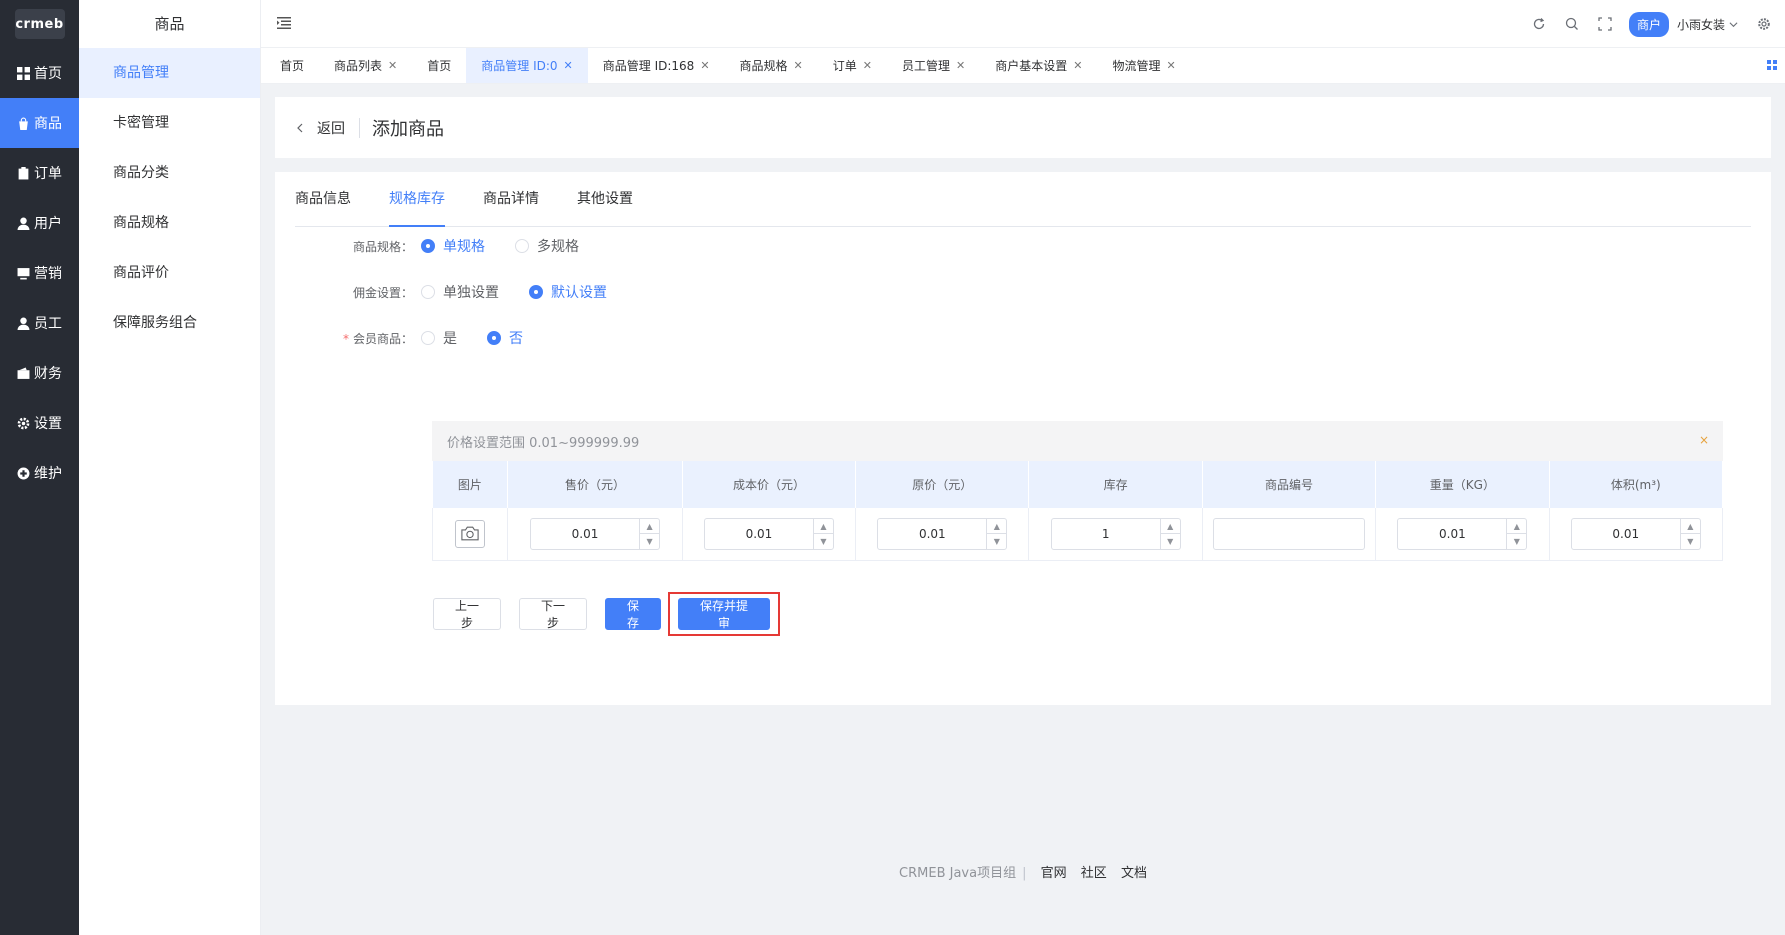 This screenshot has height=935, width=1785. I want to click on tab-home: 首页, so click(292, 65).